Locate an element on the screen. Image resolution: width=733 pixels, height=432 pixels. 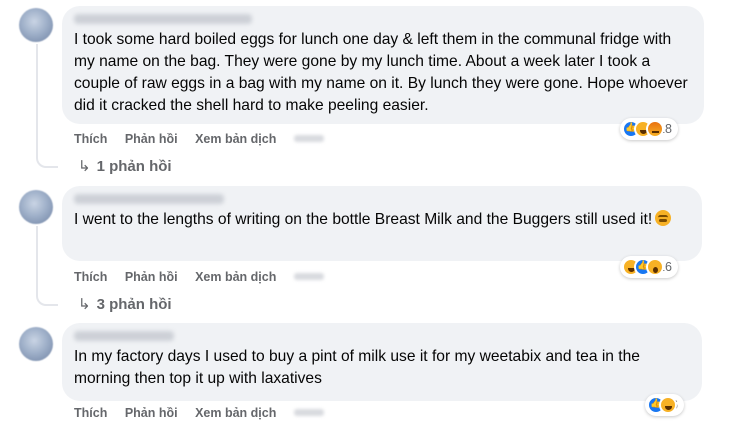
view-replies-link: ↳ 1 phản hồi is located at coordinates (125, 166).